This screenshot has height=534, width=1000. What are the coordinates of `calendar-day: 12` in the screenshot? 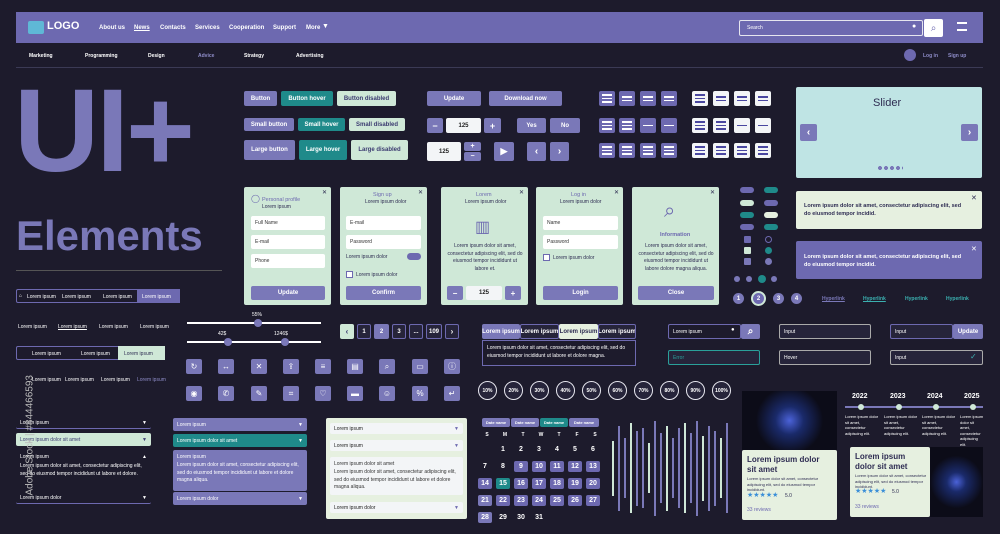 It's located at (575, 466).